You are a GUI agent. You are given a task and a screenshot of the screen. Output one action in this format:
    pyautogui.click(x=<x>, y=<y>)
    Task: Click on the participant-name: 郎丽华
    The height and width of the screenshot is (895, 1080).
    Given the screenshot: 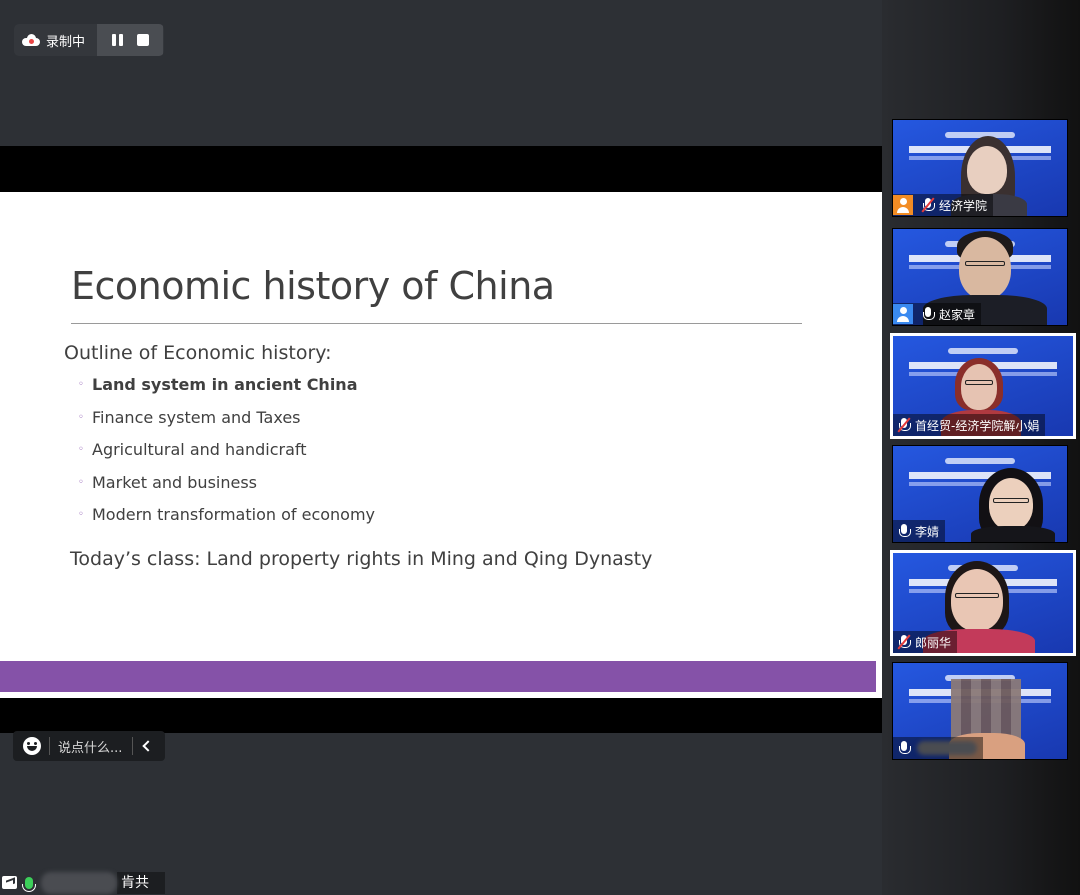 What is the action you would take?
    pyautogui.click(x=933, y=642)
    